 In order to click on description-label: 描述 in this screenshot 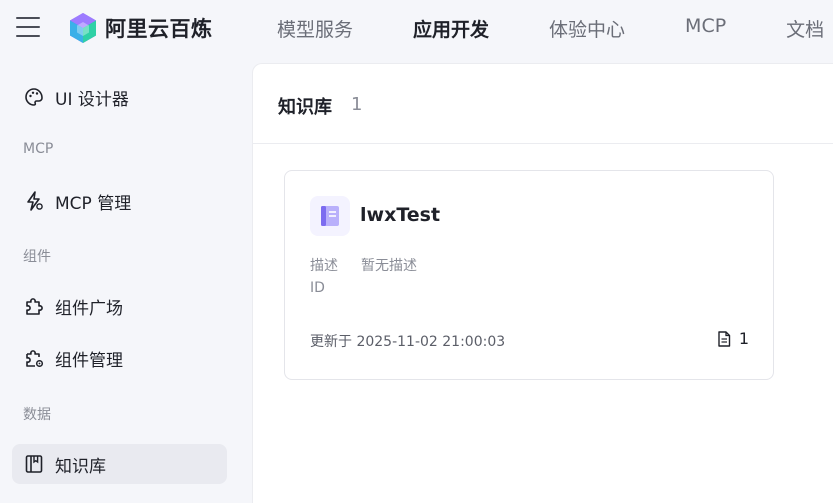, I will do `click(324, 266)`.